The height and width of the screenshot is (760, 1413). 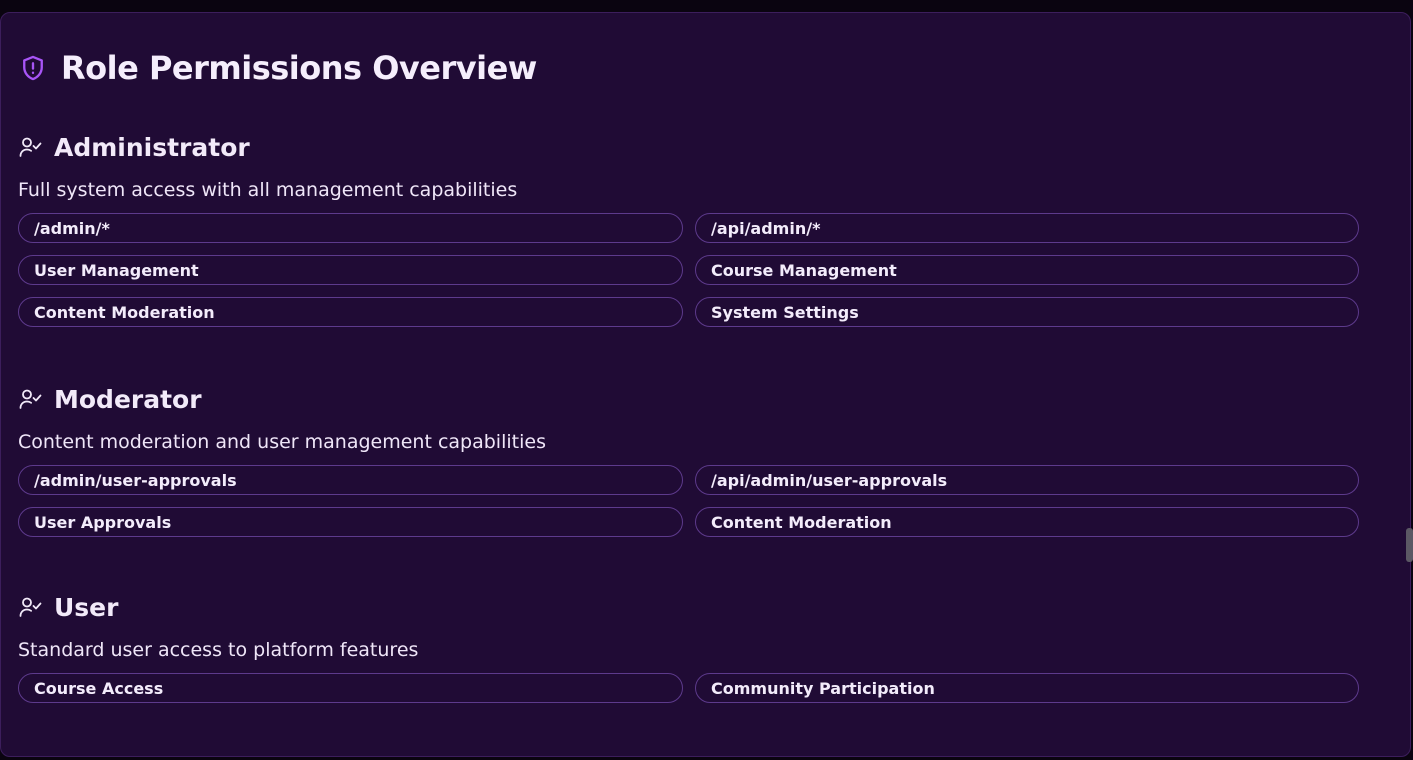 What do you see at coordinates (689, 688) in the screenshot?
I see `permission-list: Course Access Community Participation` at bounding box center [689, 688].